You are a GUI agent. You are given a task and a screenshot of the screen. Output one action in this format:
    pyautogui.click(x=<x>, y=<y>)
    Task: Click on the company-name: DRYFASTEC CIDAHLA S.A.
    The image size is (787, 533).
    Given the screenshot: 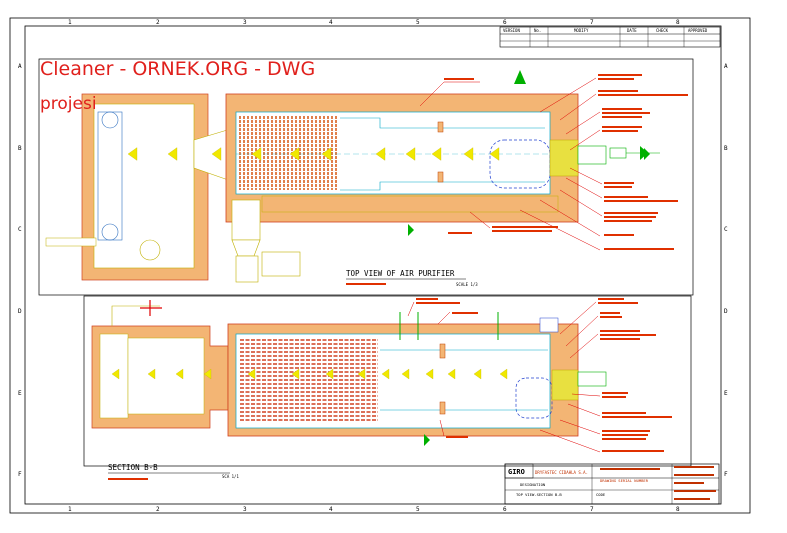 What is the action you would take?
    pyautogui.click(x=561, y=472)
    